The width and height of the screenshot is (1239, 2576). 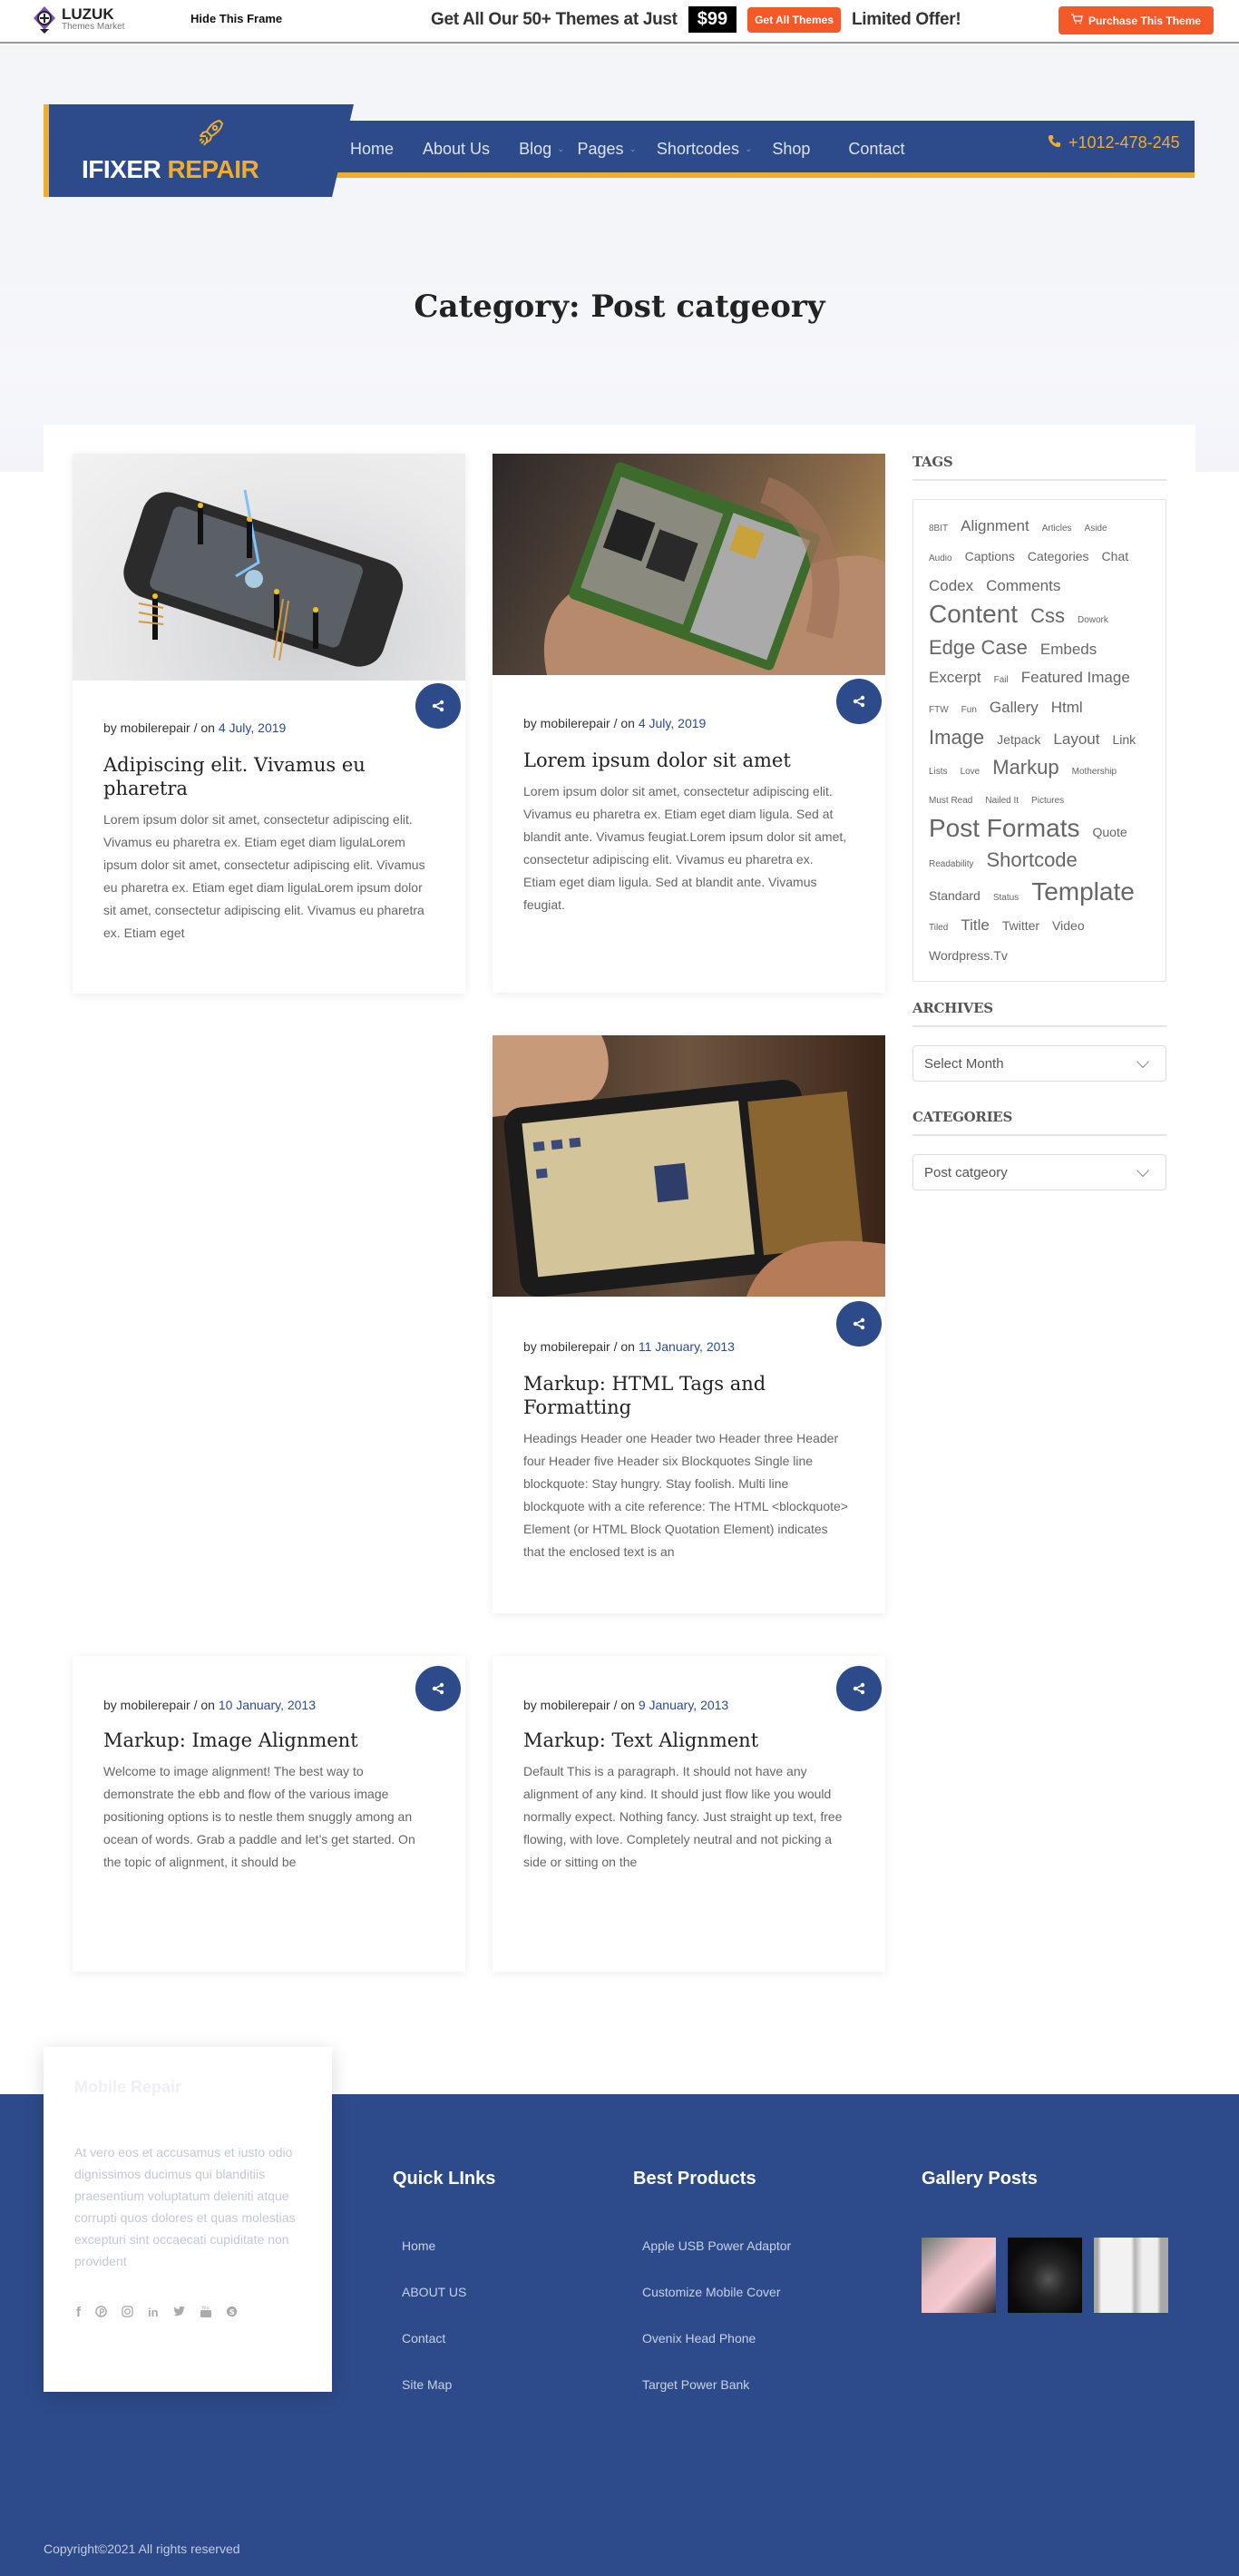 I want to click on product-link: Apple USB Power Adaptor, so click(x=716, y=2261).